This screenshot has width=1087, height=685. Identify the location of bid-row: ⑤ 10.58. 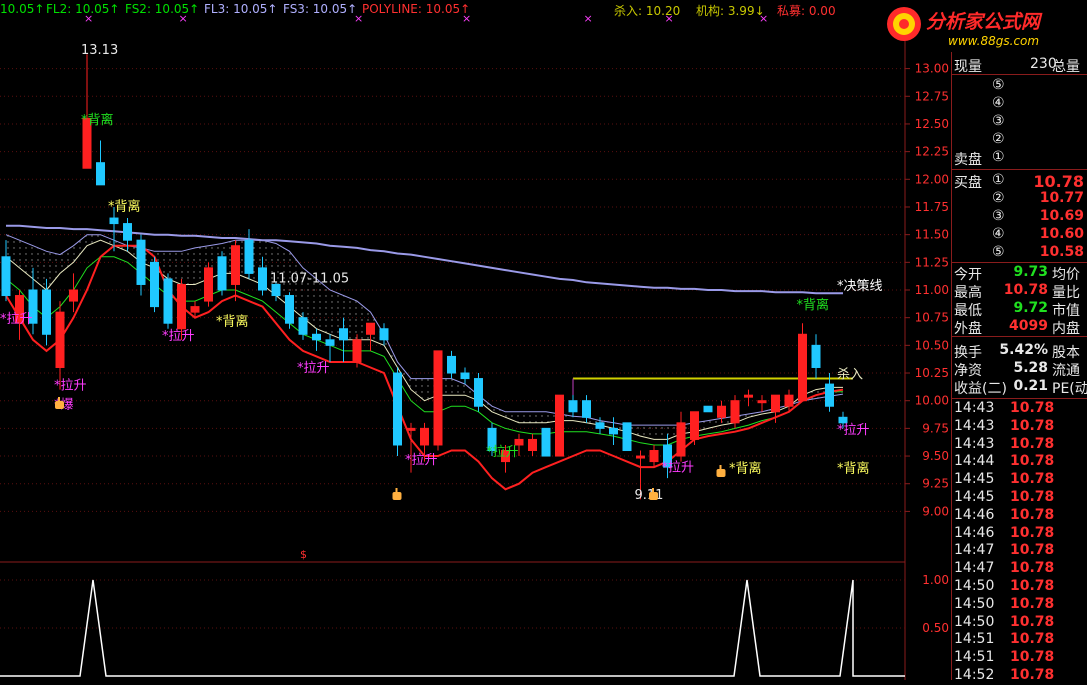
(1019, 253).